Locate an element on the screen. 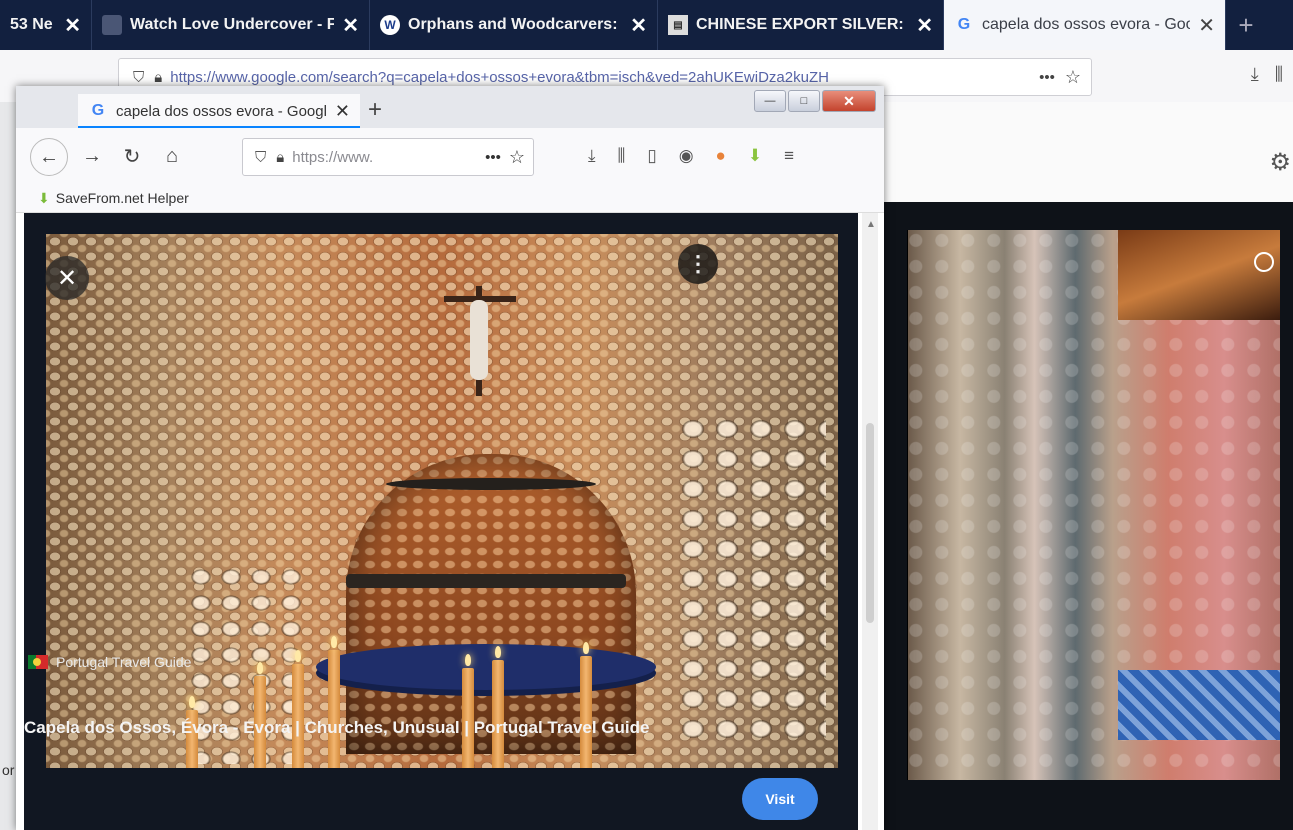 The image size is (1293, 830). image-skull-column is located at coordinates (751, 579).